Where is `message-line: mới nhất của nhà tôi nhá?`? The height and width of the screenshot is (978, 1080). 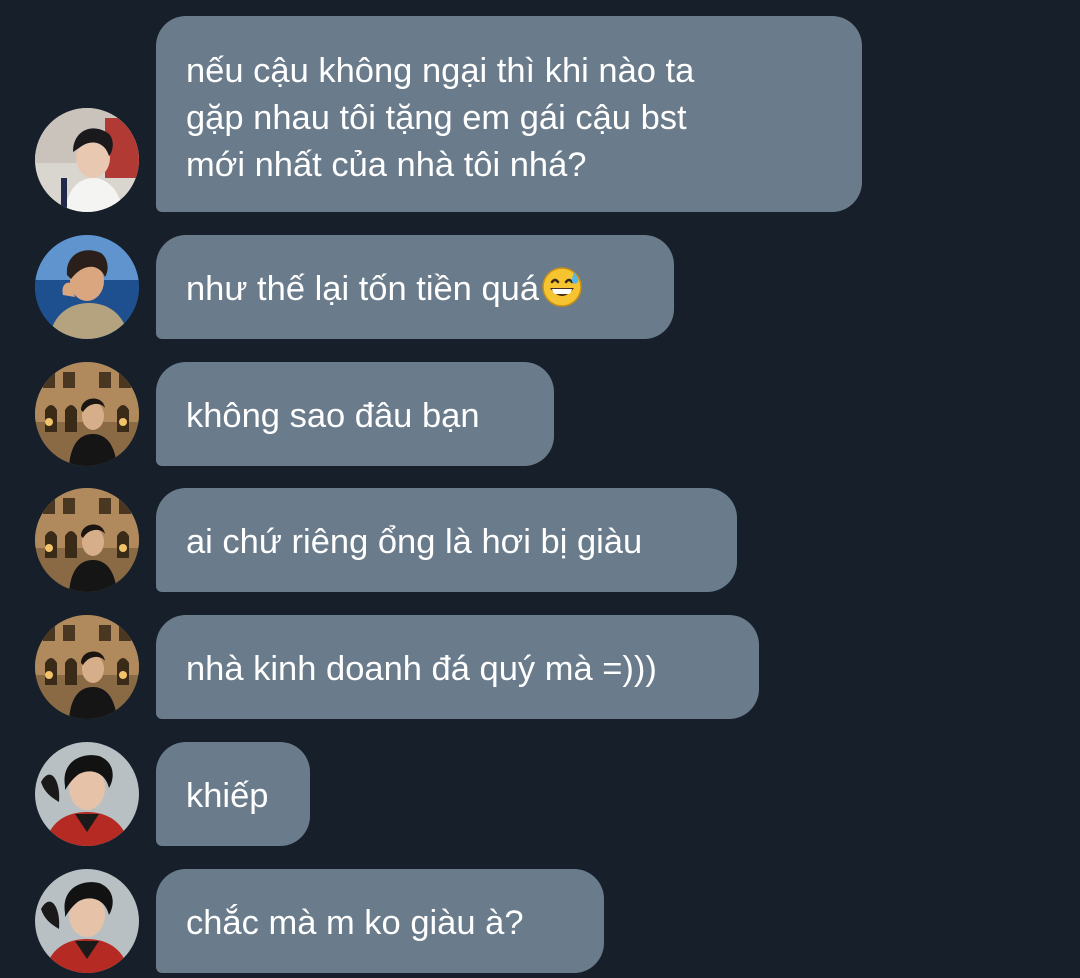 message-line: mới nhất của nhà tôi nhá? is located at coordinates (386, 165).